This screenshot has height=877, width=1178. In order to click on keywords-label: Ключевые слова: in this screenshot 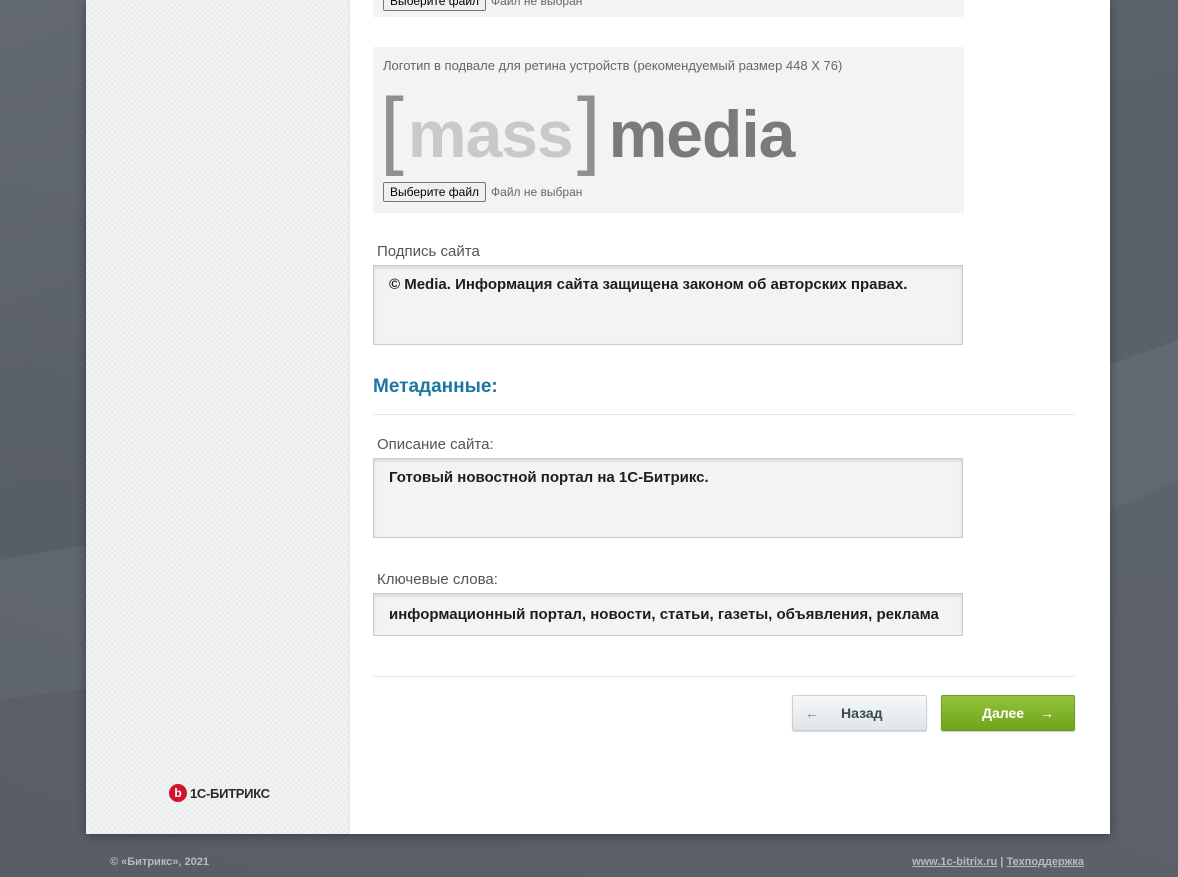, I will do `click(437, 579)`.